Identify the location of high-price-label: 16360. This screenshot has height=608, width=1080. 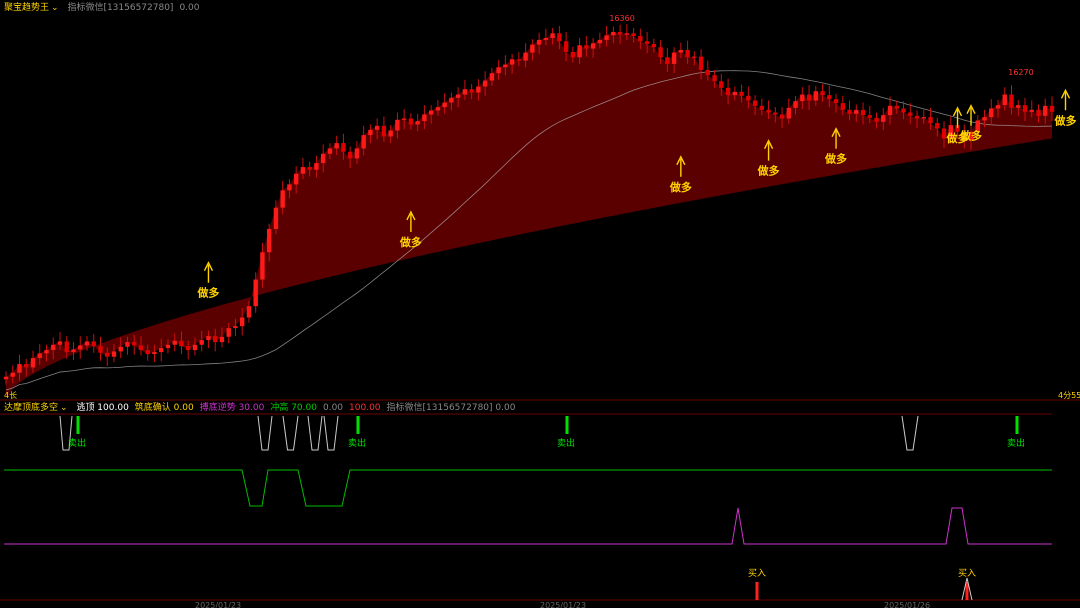
(621, 18).